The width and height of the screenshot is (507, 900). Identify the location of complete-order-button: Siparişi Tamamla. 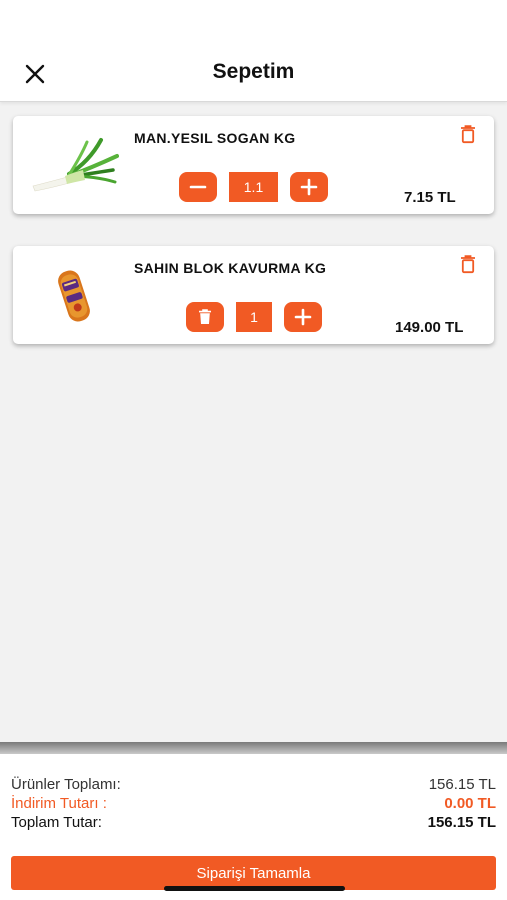
(253, 873).